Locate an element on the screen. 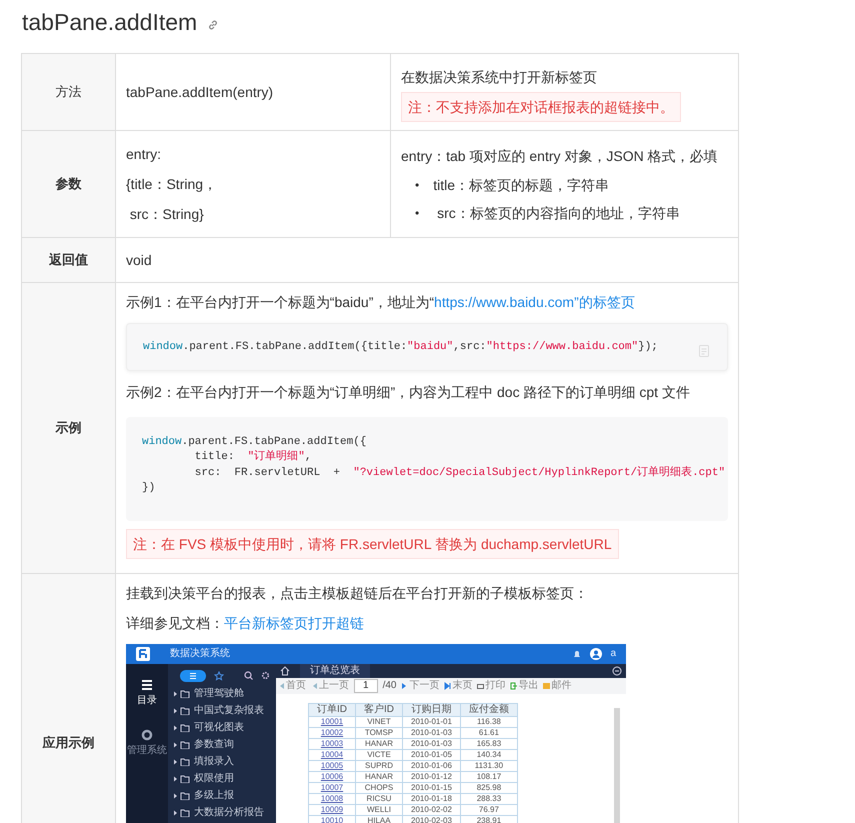 The width and height of the screenshot is (855, 823). table-cell: VICTE is located at coordinates (379, 754).